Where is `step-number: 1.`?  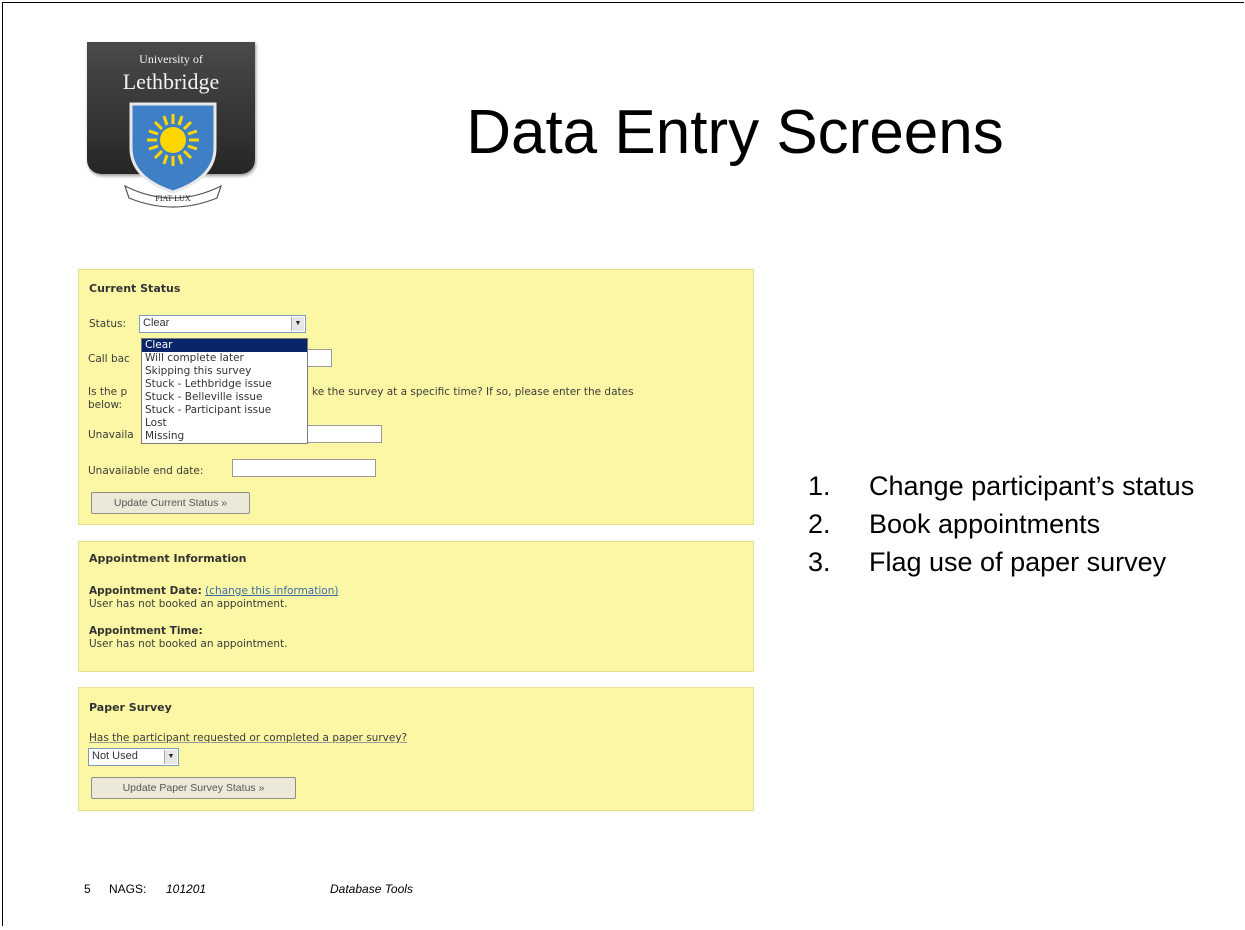
step-number: 1. is located at coordinates (819, 486).